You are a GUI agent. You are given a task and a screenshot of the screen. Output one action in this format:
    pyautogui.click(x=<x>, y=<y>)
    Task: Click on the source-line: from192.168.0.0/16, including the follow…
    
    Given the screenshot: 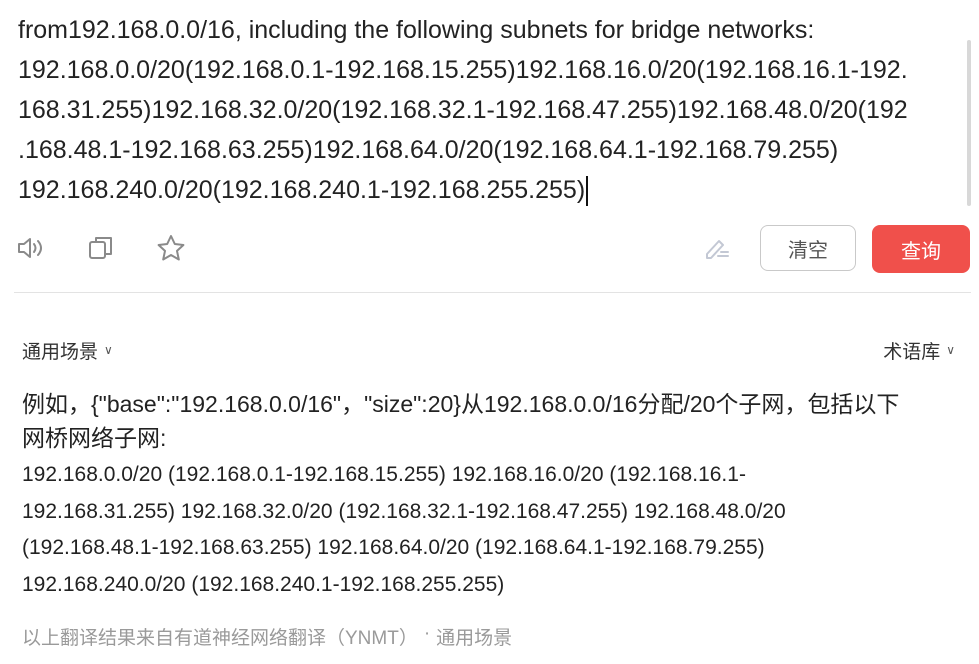 What is the action you would take?
    pyautogui.click(x=416, y=30)
    